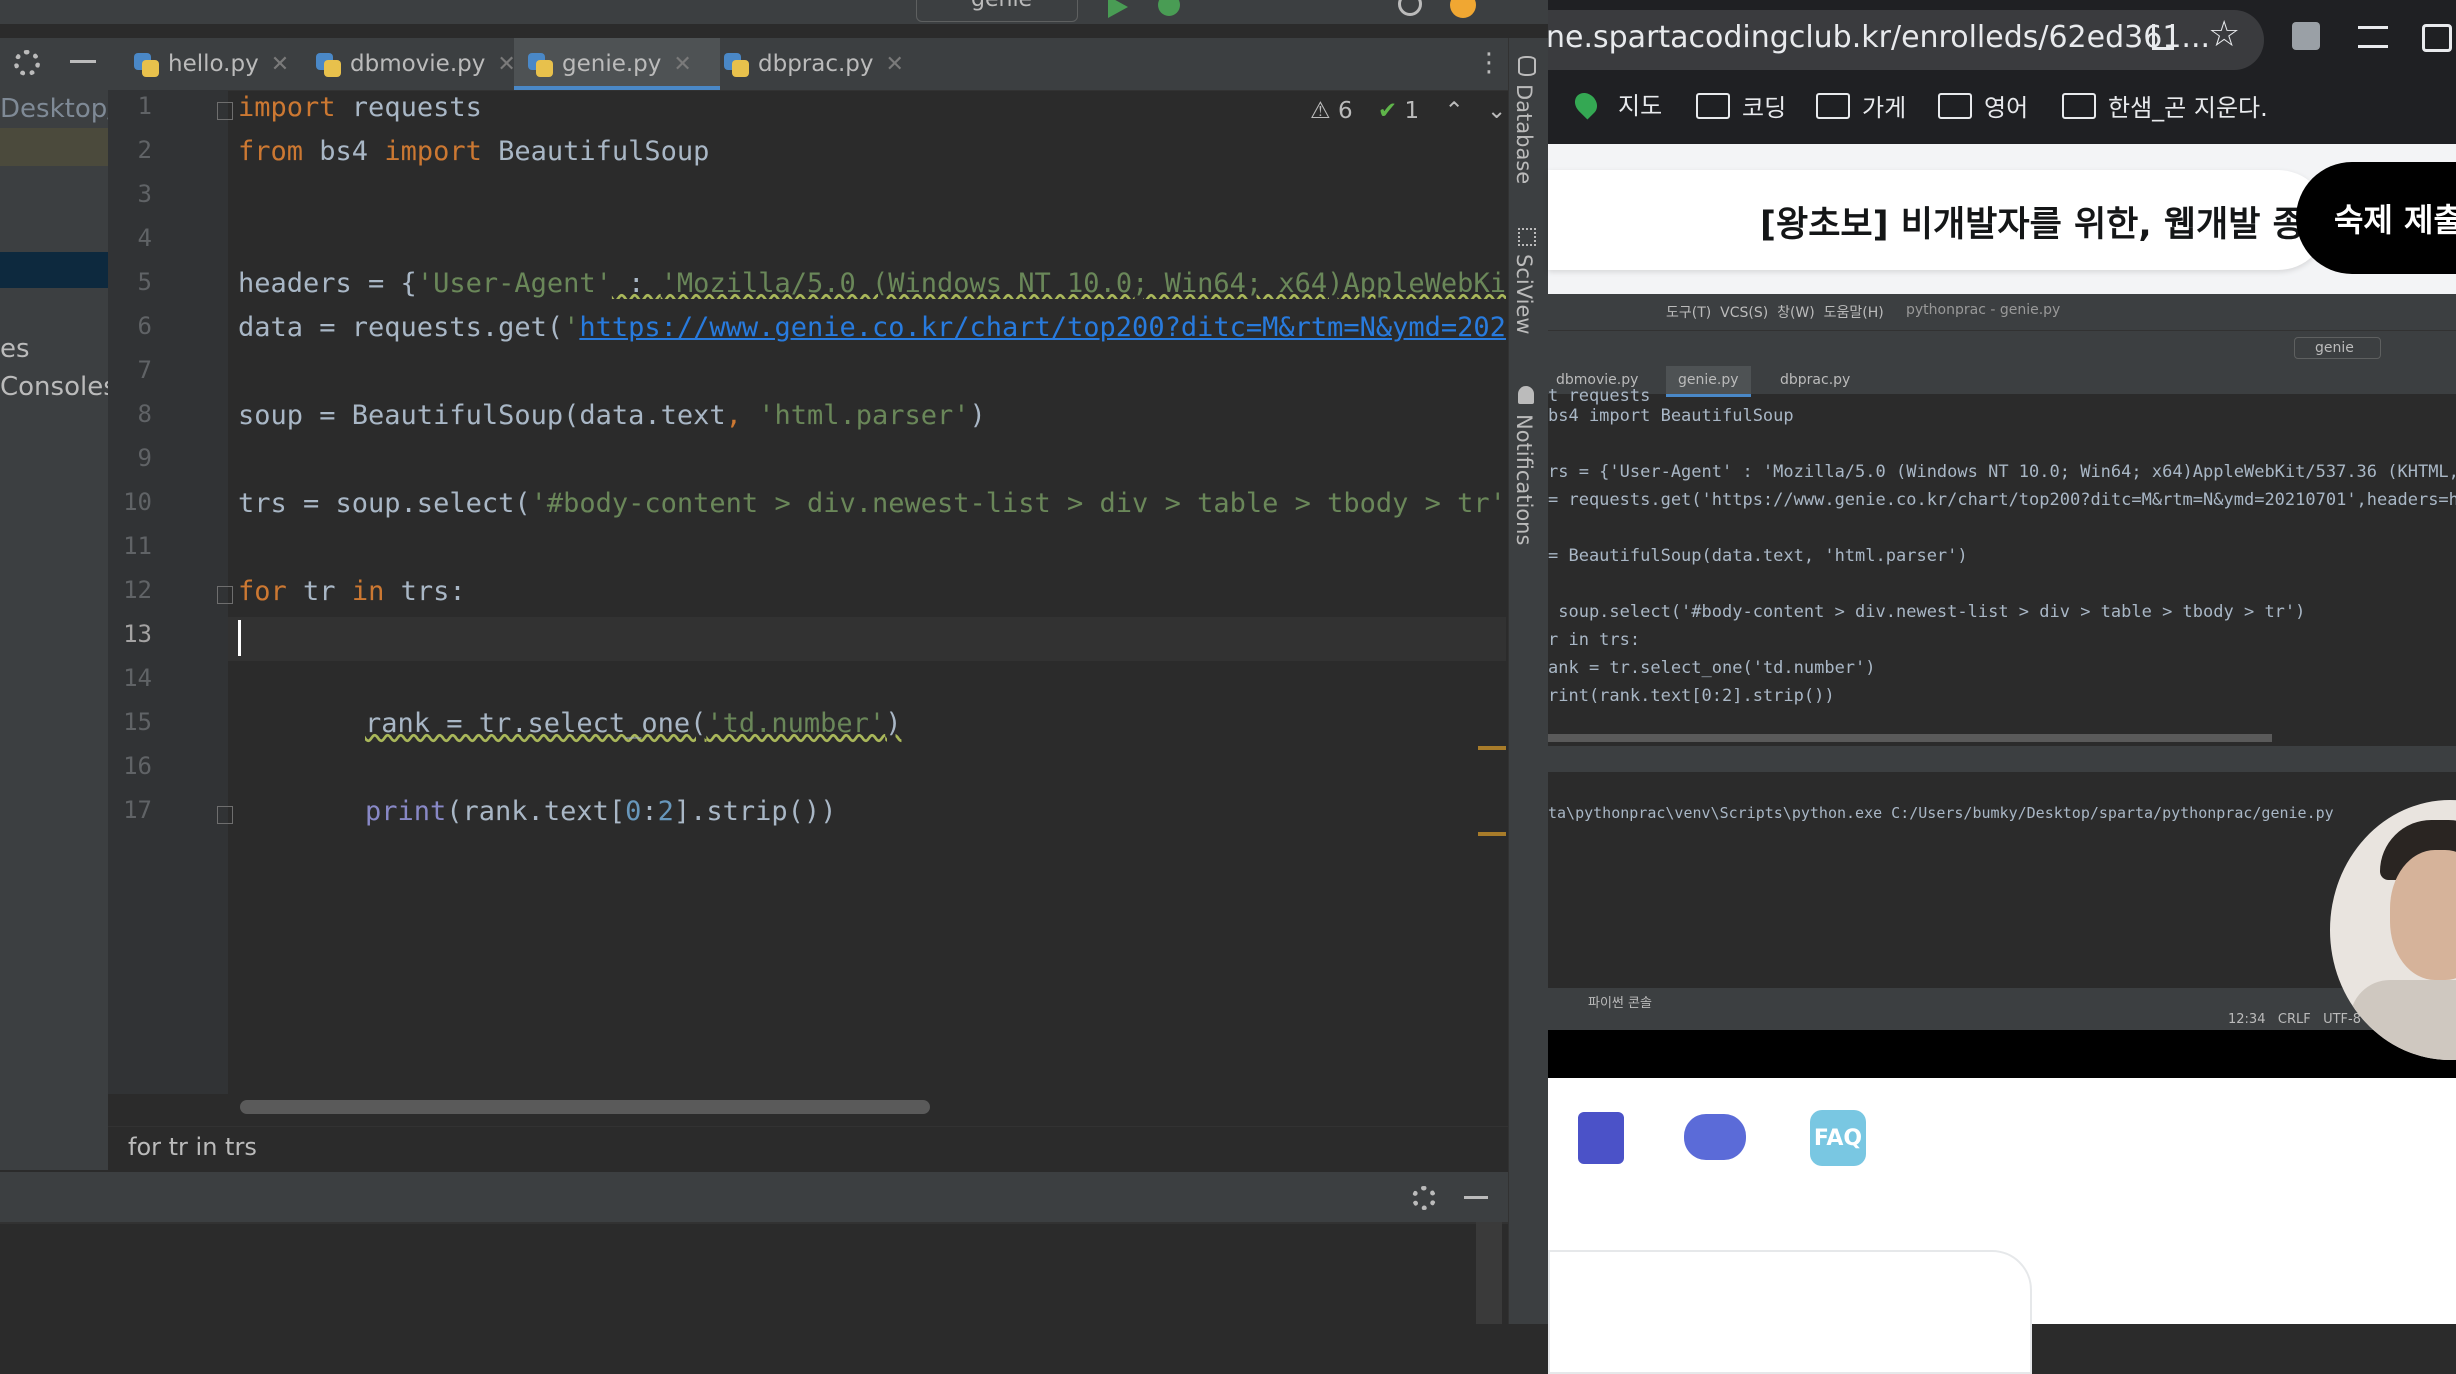 Image resolution: width=2456 pixels, height=1374 pixels. I want to click on video-ide-scrollbar, so click(1910, 738).